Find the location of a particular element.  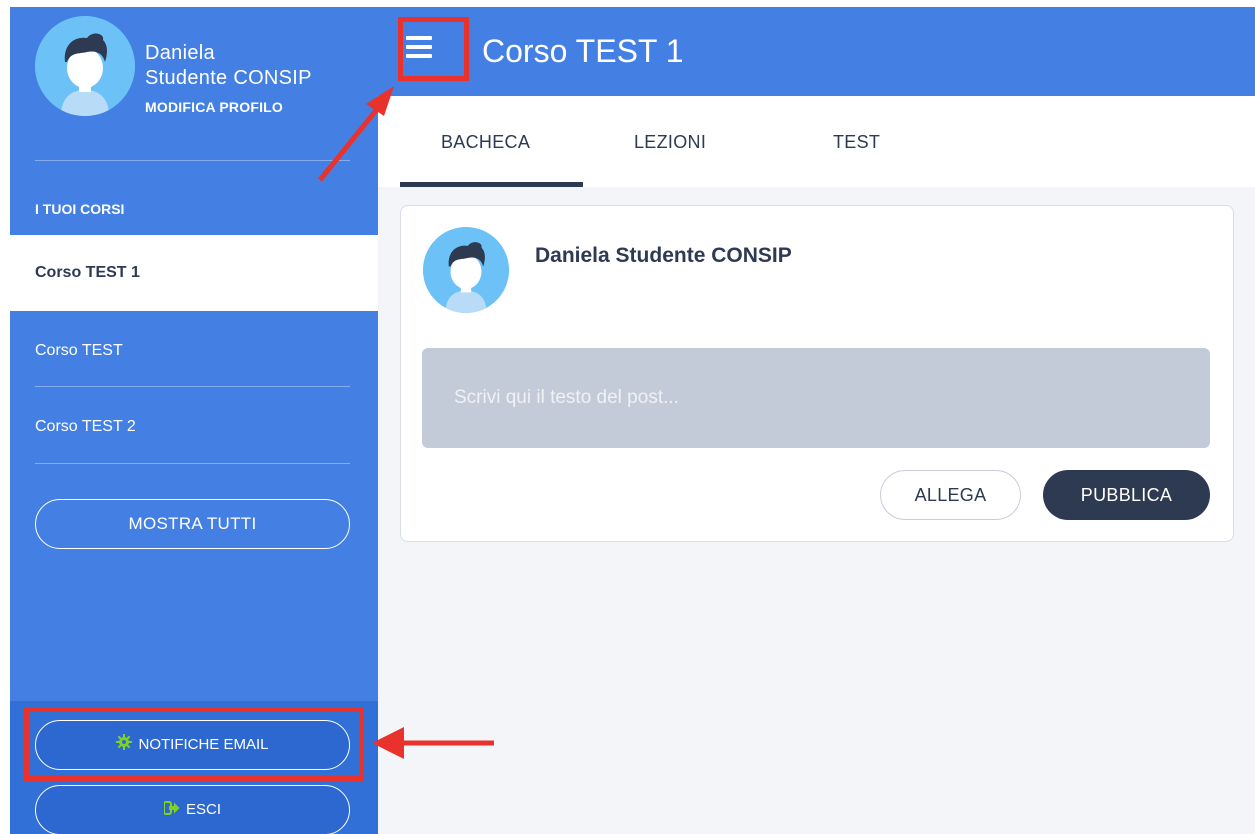

page-title: Corso TEST 1 is located at coordinates (583, 51).